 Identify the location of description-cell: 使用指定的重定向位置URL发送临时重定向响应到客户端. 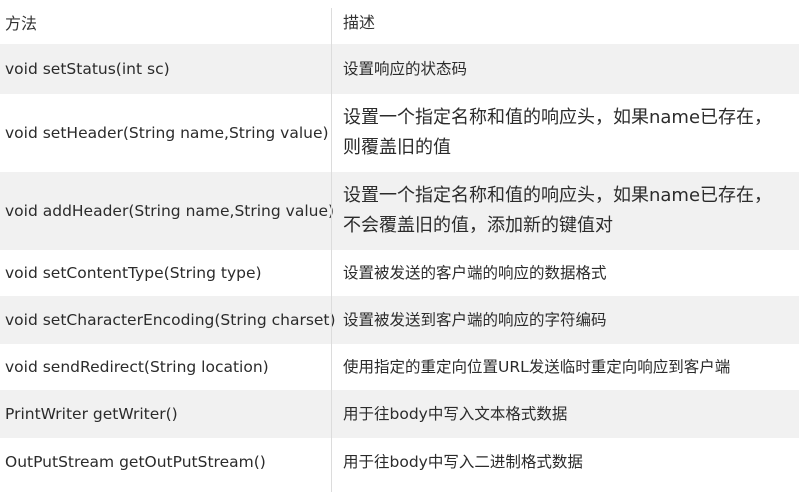
(537, 366).